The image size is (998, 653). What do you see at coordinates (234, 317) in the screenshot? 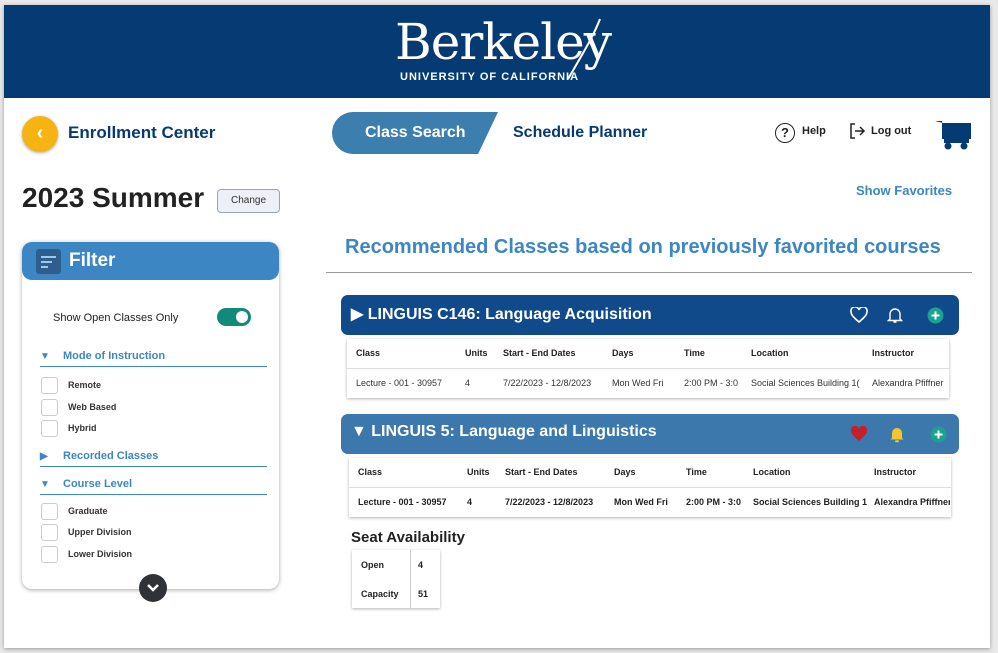
I see `open-classes-toggle` at bounding box center [234, 317].